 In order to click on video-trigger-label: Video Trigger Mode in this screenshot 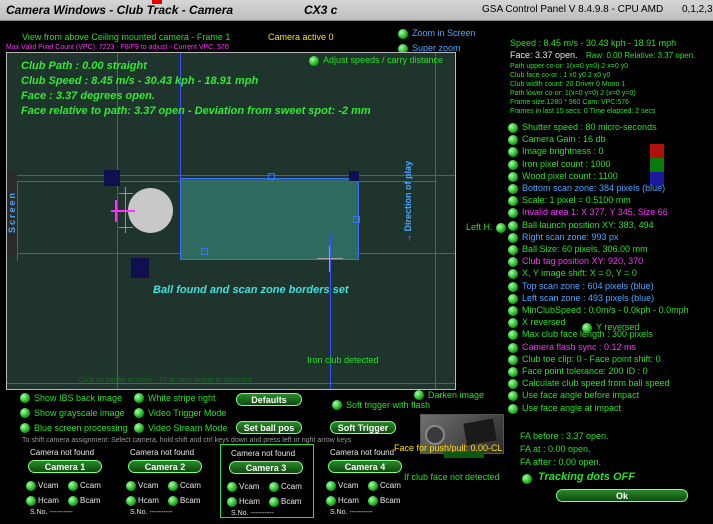, I will do `click(187, 413)`.